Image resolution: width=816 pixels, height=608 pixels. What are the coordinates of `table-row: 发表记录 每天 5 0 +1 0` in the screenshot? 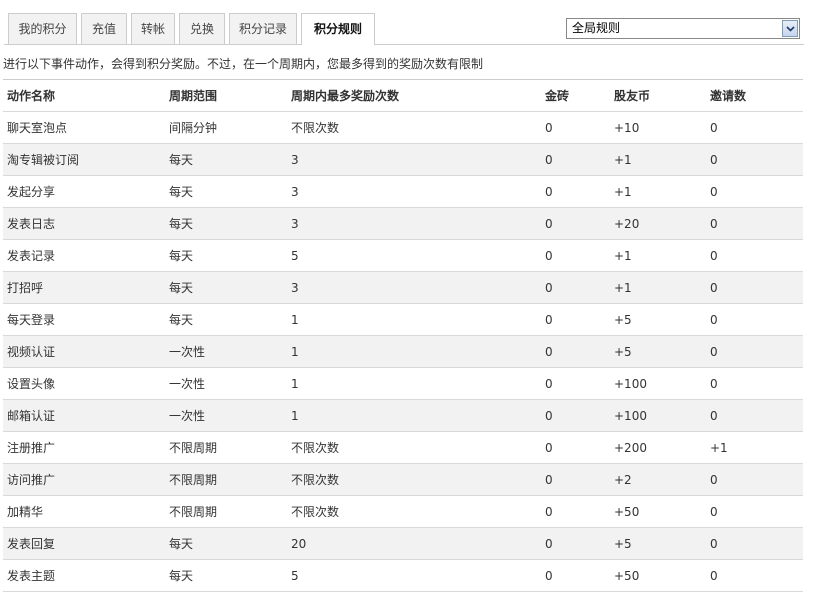 It's located at (403, 255).